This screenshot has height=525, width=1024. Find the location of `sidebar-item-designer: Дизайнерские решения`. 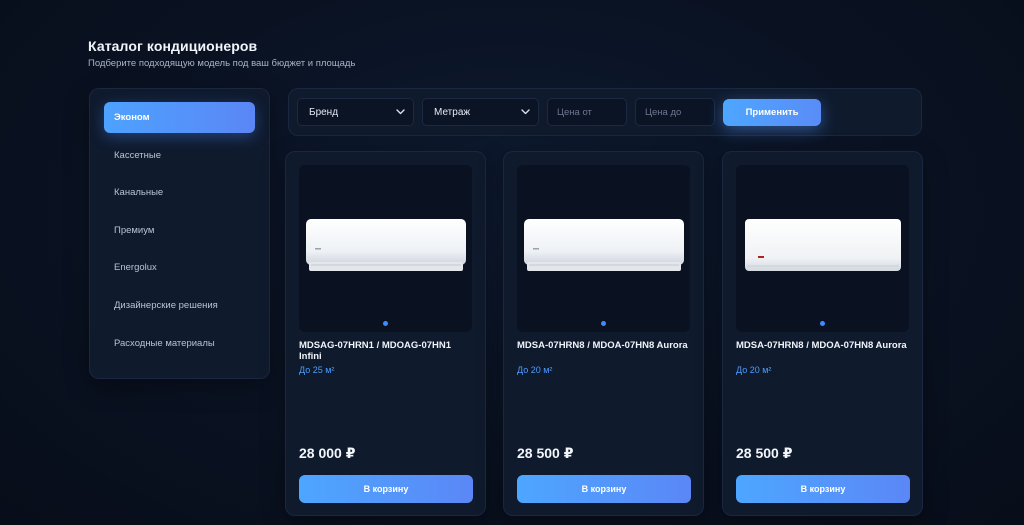

sidebar-item-designer: Дизайнерские решения is located at coordinates (179, 305).